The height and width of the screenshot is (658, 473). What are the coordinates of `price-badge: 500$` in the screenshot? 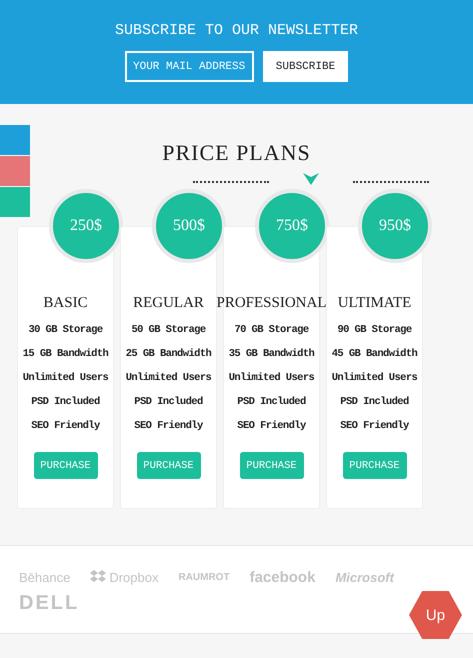 It's located at (189, 226).